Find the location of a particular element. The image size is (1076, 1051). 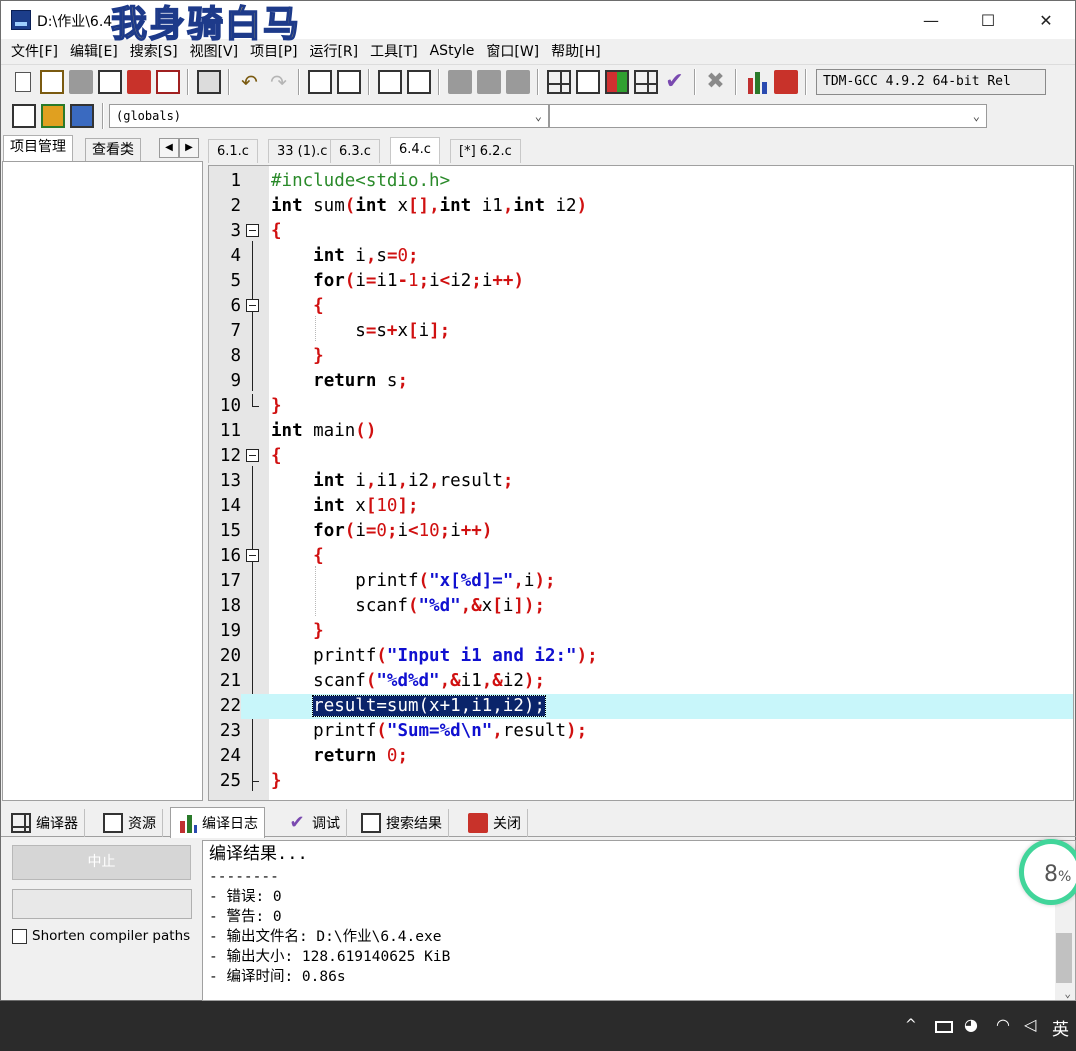

tab-label: 编译日志 is located at coordinates (230, 824).